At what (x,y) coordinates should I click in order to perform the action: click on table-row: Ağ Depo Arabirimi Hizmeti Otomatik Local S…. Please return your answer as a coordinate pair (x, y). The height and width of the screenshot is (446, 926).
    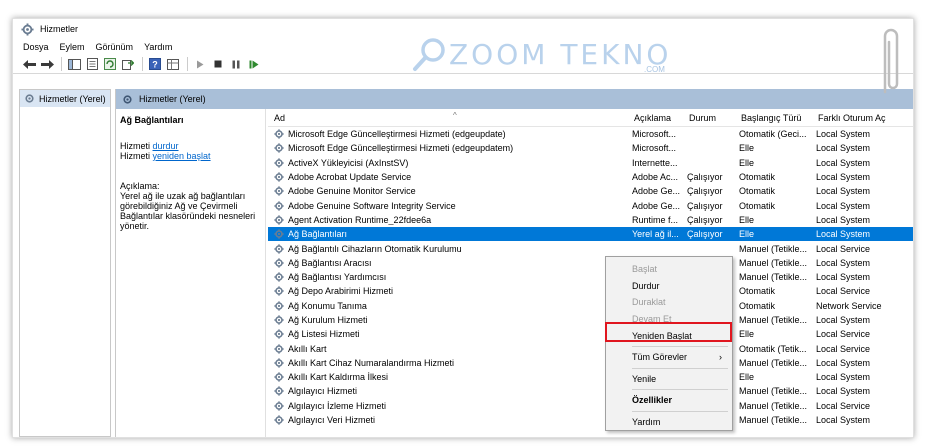
    Looking at the image, I should click on (590, 291).